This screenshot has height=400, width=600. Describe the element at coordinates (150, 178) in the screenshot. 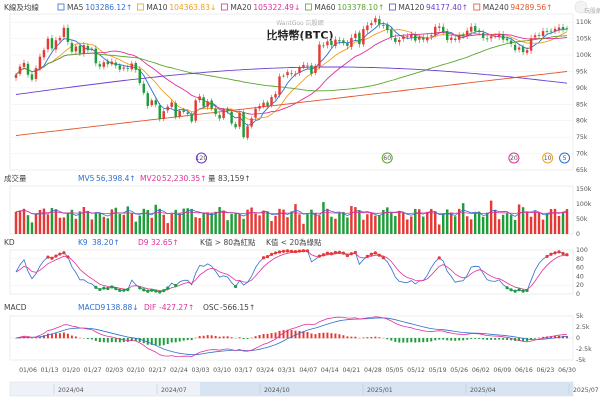

I see `mv20-label: MV20` at that location.